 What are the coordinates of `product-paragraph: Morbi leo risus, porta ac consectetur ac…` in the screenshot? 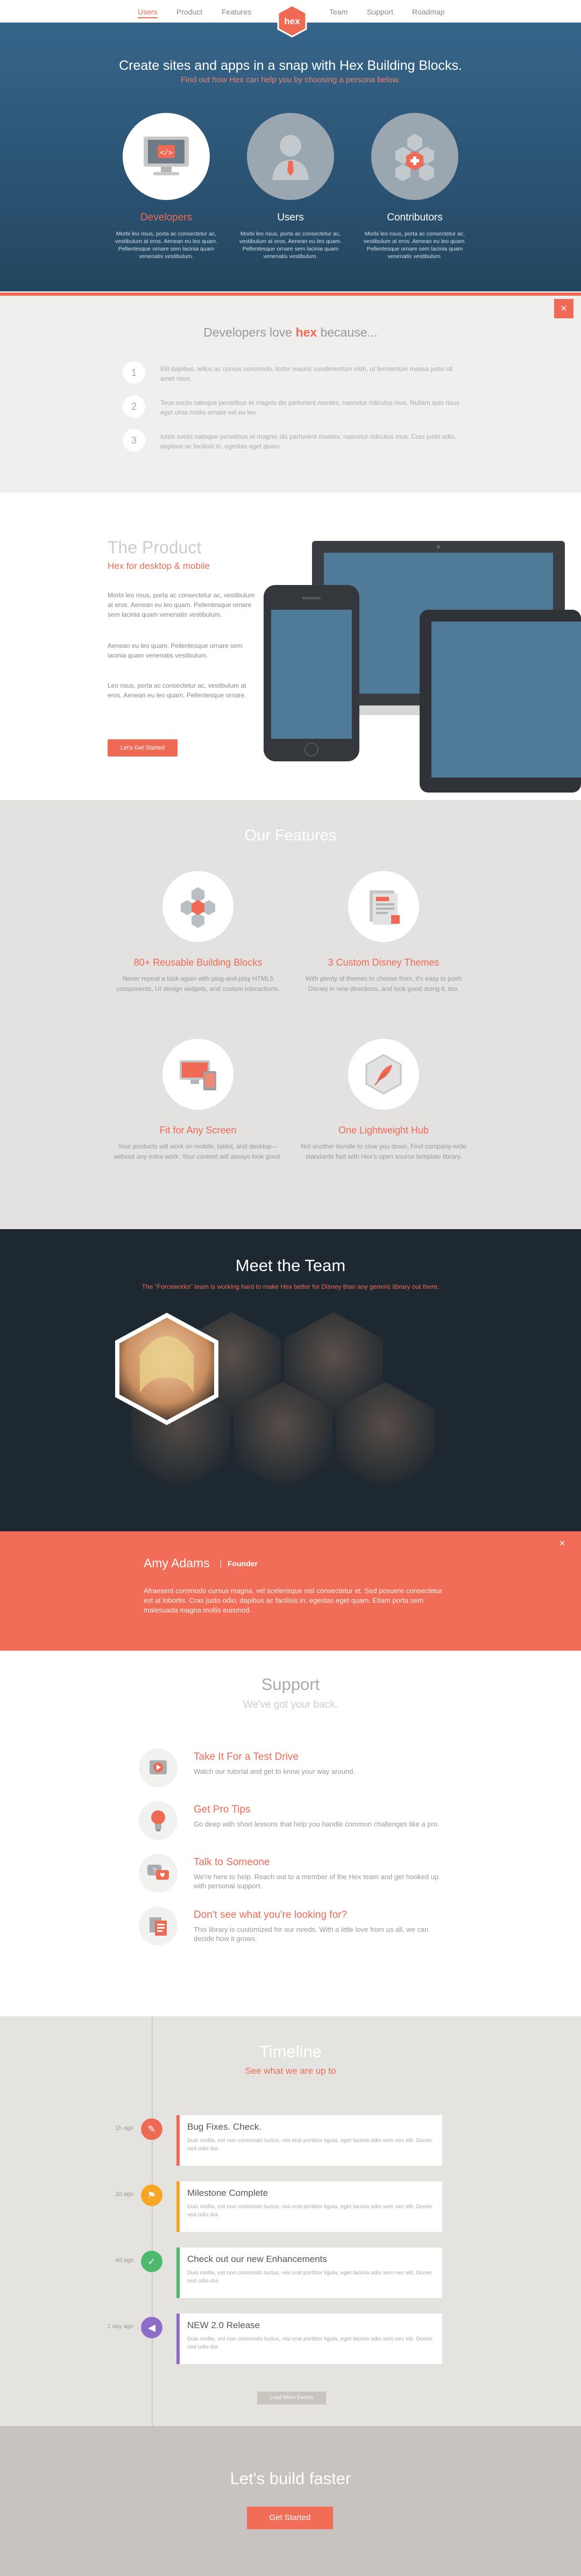 It's located at (181, 604).